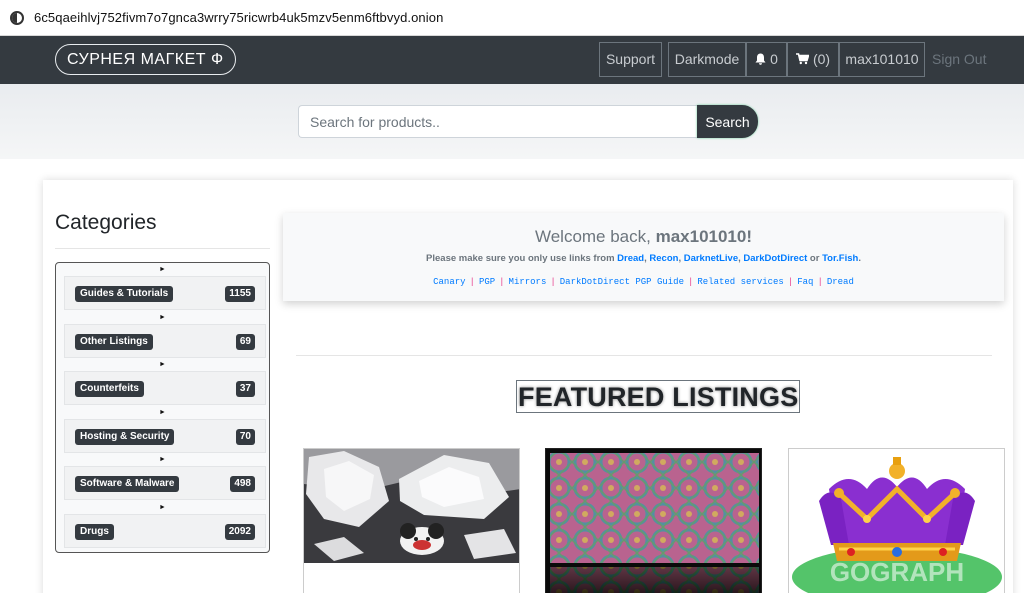 The height and width of the screenshot is (593, 1024). I want to click on category-count: 37, so click(245, 389).